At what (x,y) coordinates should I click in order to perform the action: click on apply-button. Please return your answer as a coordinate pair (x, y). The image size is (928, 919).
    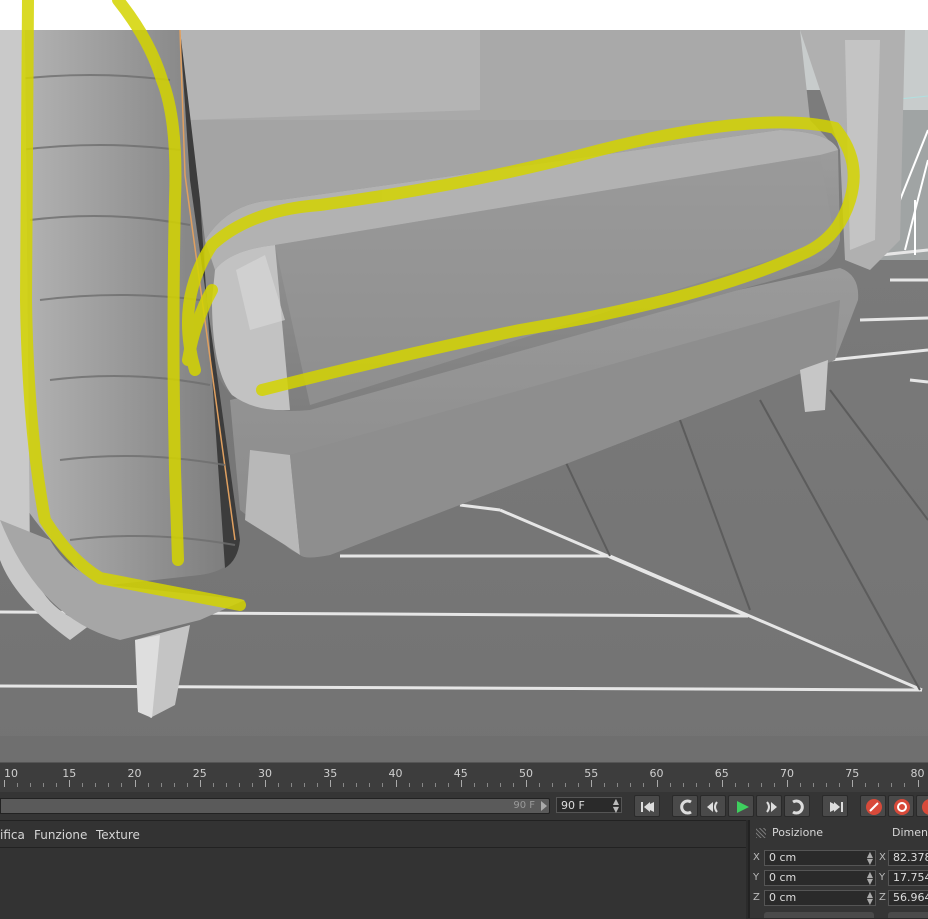
    Looking at the image, I should click on (908, 915).